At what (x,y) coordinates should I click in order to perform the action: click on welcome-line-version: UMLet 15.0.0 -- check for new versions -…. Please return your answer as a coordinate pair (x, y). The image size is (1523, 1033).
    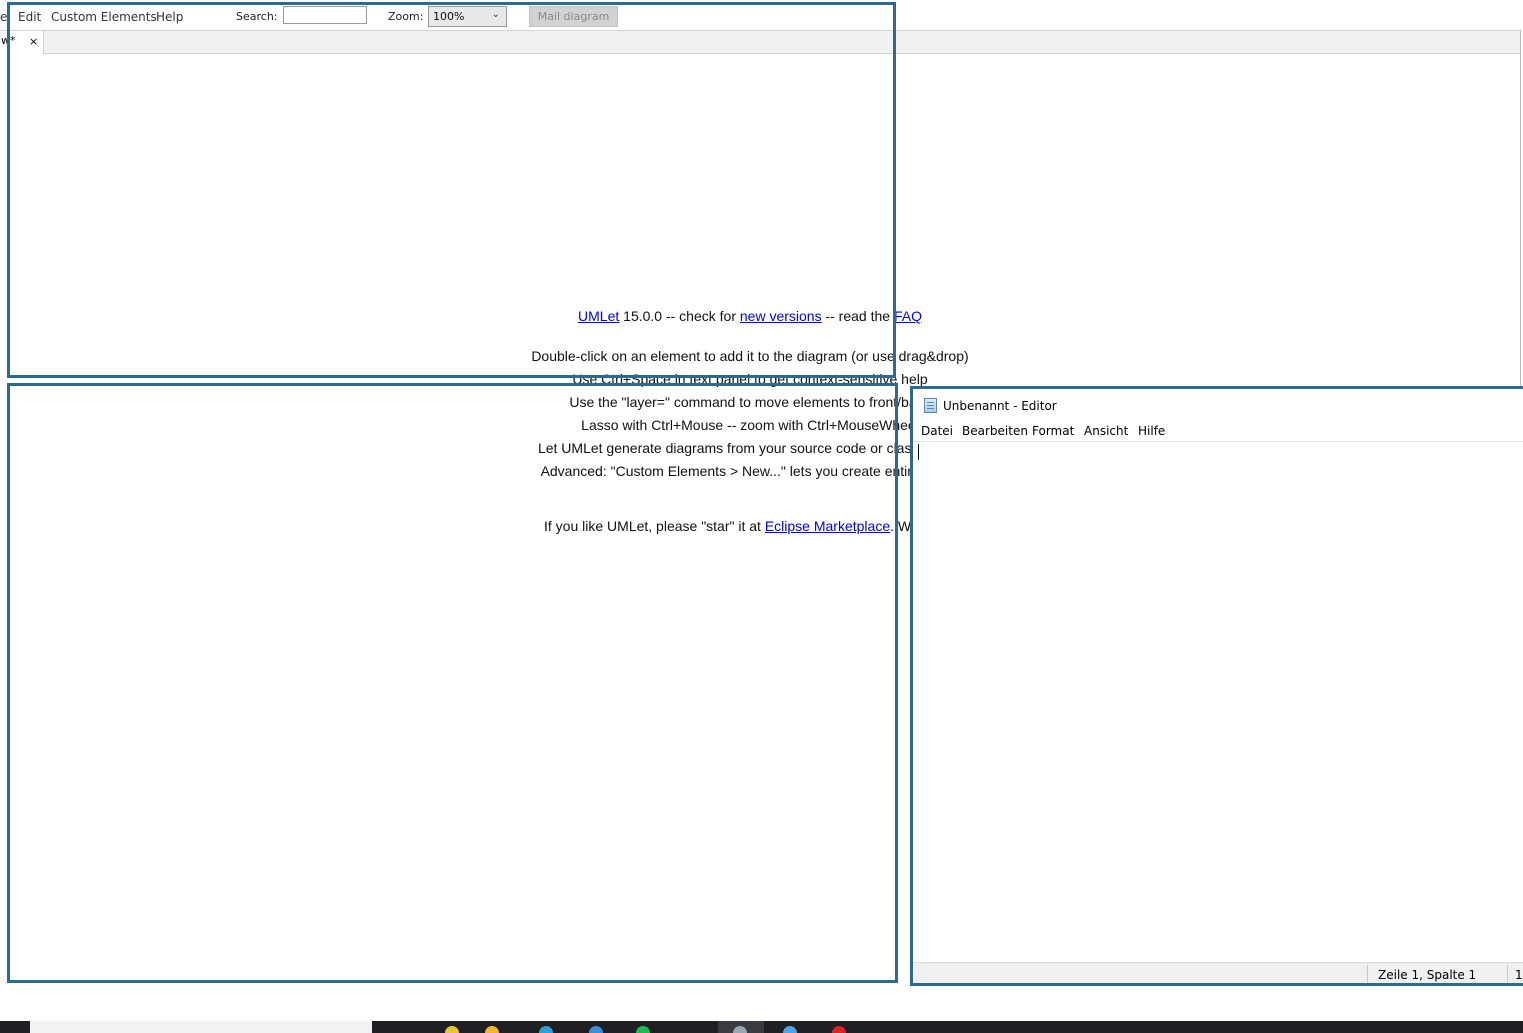
    Looking at the image, I should click on (750, 316).